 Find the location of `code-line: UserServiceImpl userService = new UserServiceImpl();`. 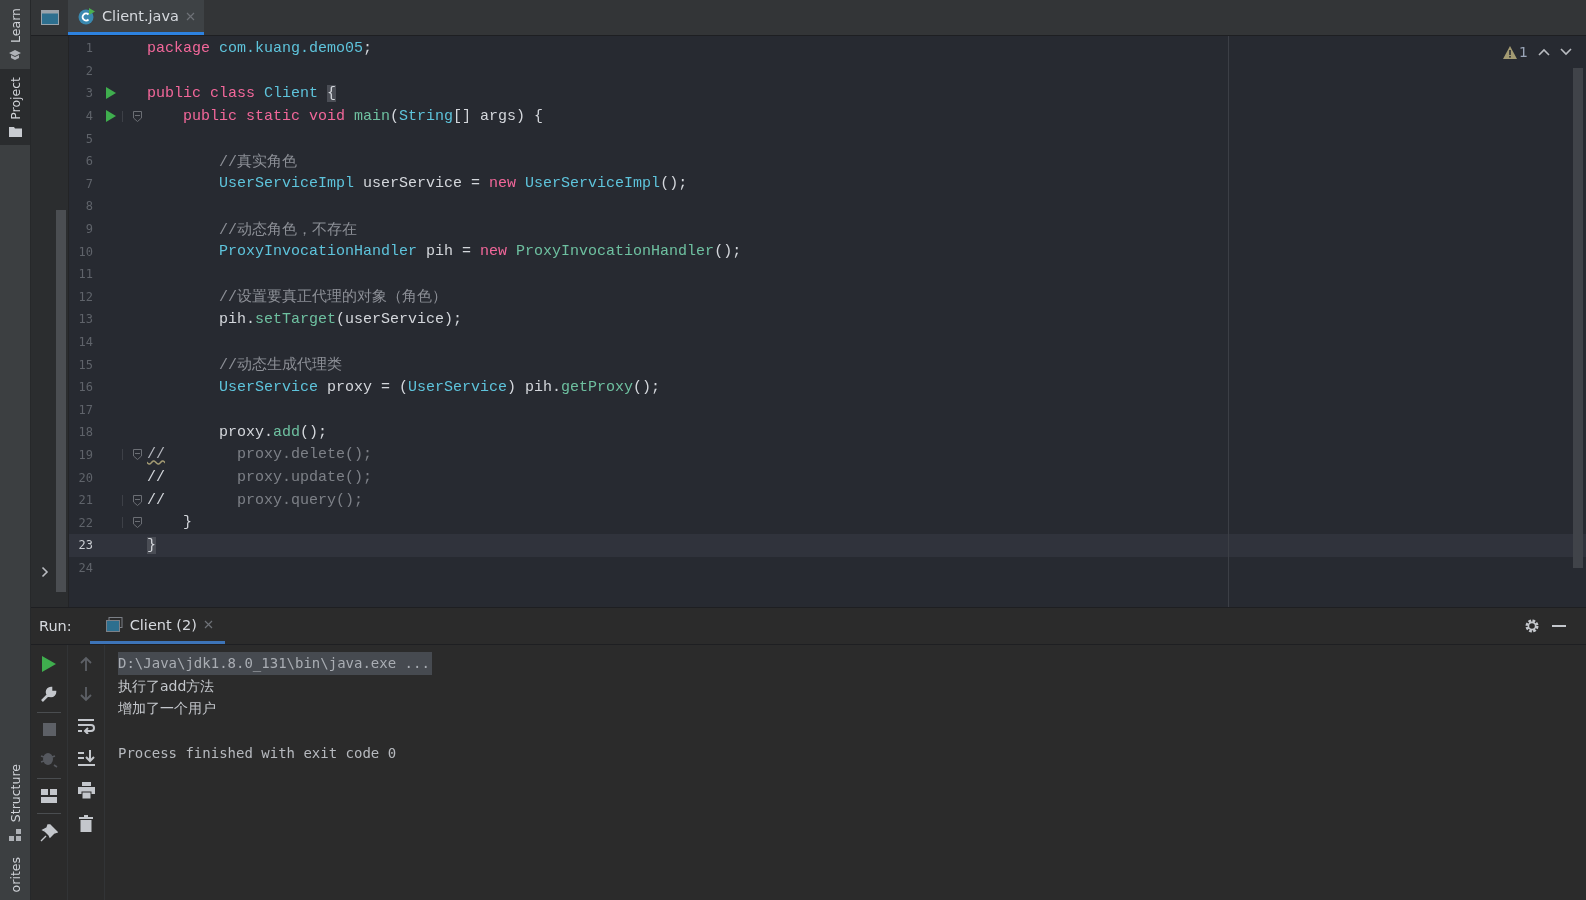

code-line: UserServiceImpl userService = new UserServiceImpl(); is located at coordinates (453, 184).